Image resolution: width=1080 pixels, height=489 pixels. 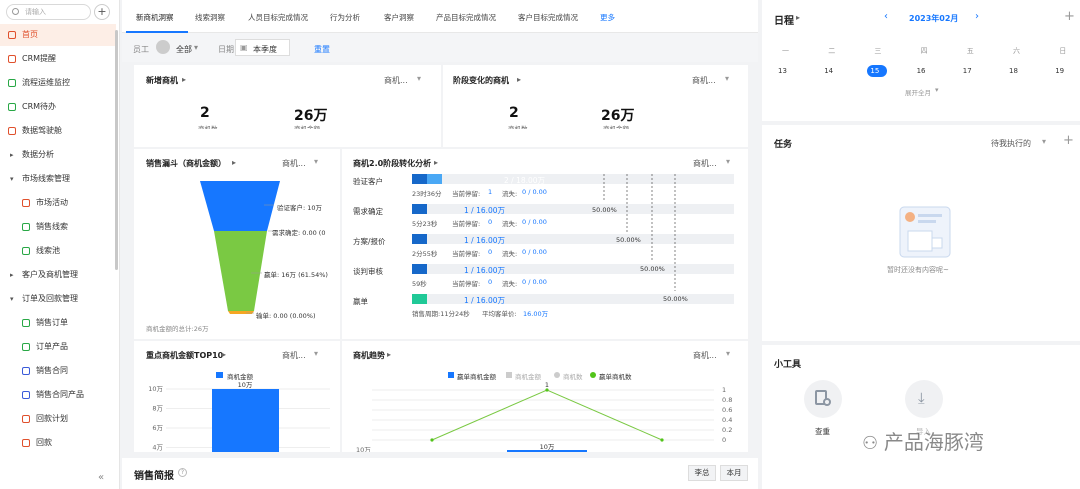 What do you see at coordinates (102, 12) in the screenshot?
I see `add-button: +` at bounding box center [102, 12].